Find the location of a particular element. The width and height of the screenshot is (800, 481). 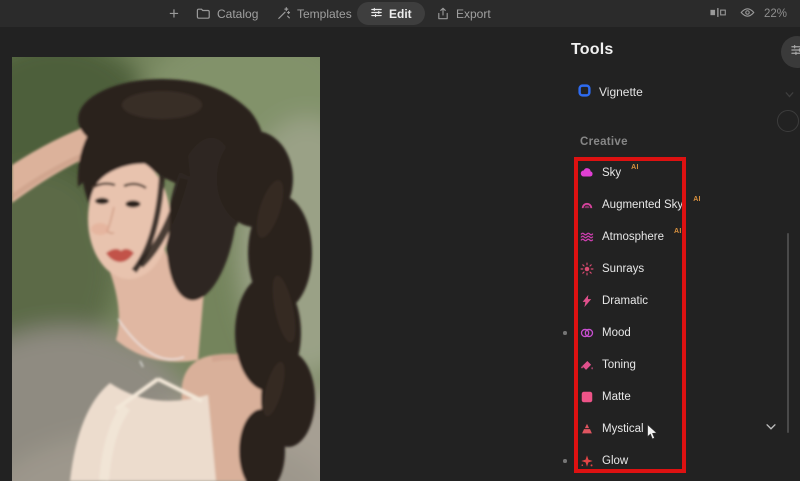

tool-label: Glow is located at coordinates (615, 461).